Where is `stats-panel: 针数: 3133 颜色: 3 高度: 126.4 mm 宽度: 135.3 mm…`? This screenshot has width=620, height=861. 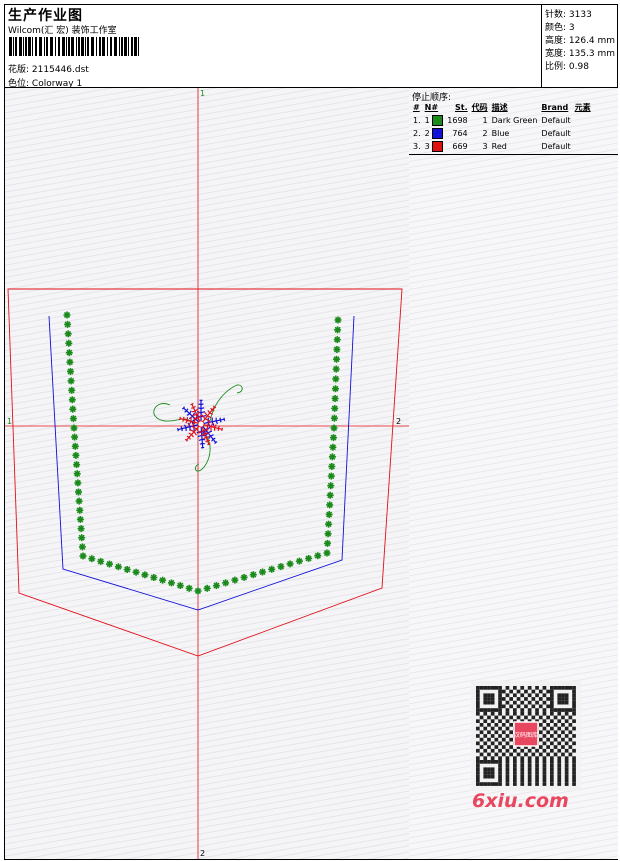 stats-panel: 针数: 3133 颜色: 3 高度: 126.4 mm 宽度: 135.3 mm… is located at coordinates (579, 46).